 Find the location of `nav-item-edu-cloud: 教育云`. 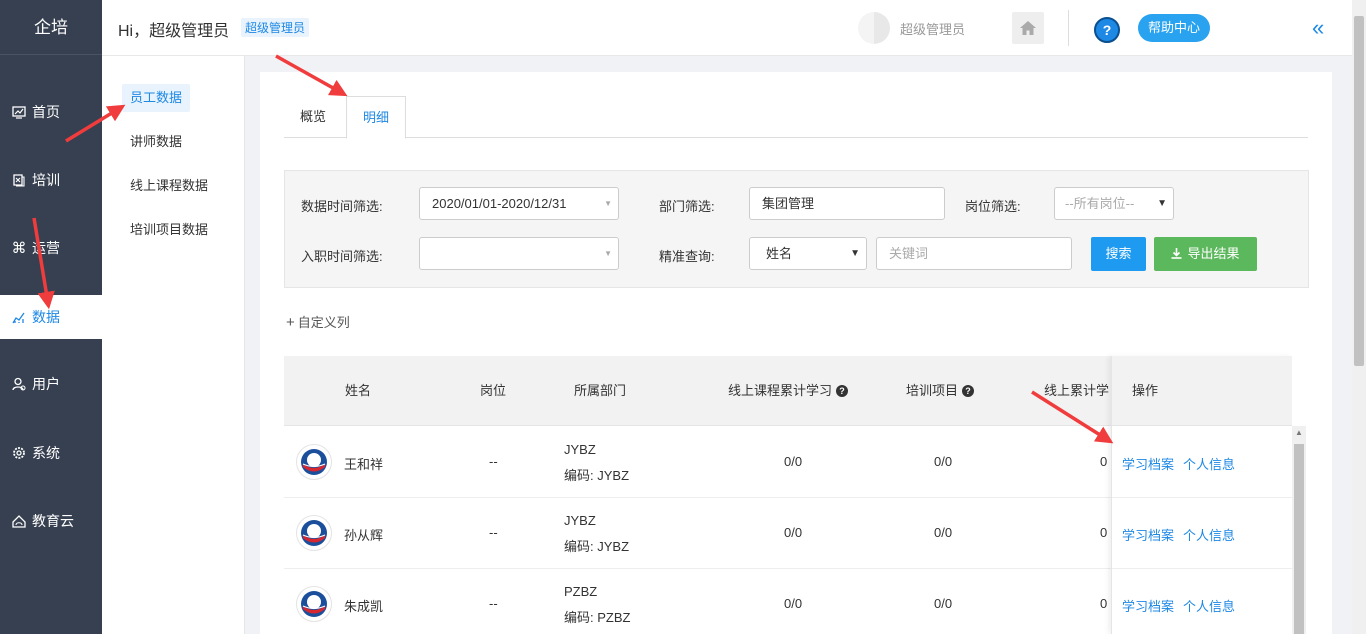

nav-item-edu-cloud: 教育云 is located at coordinates (51, 521).